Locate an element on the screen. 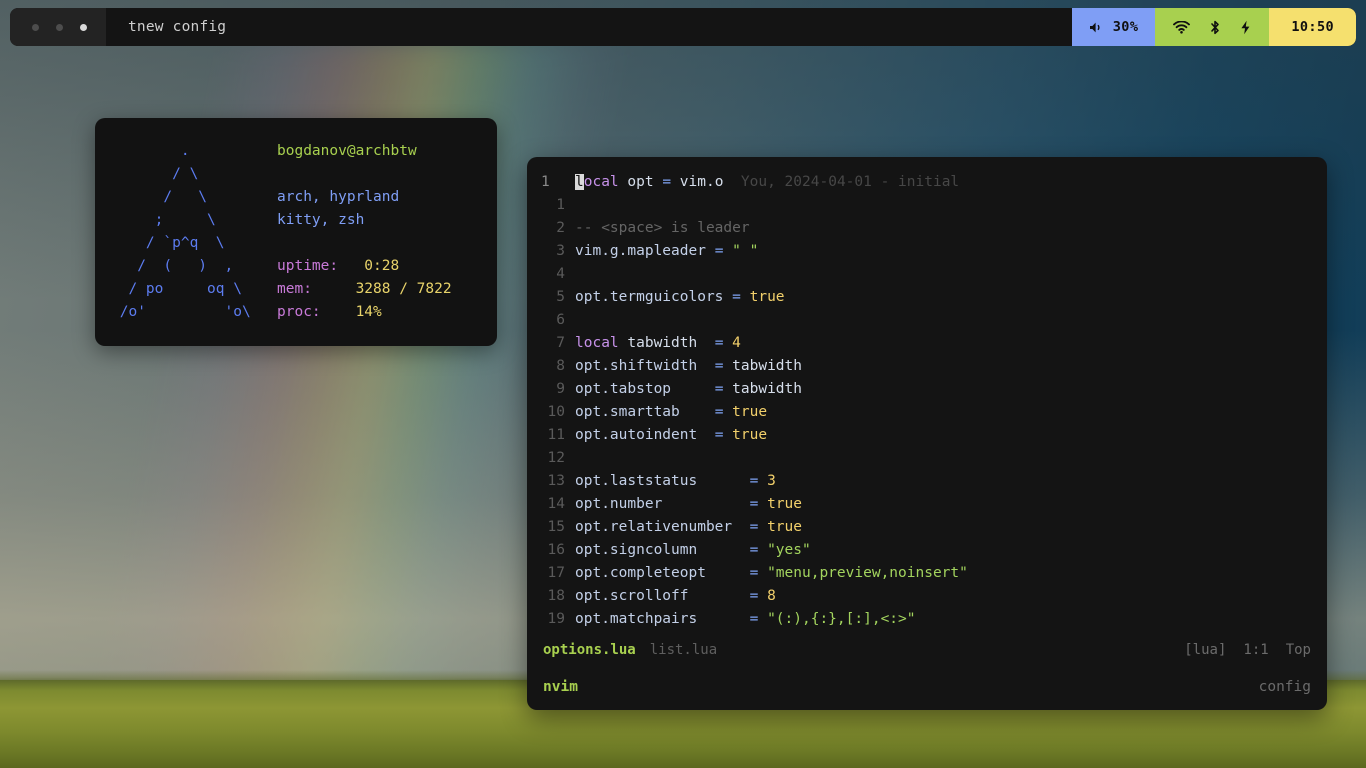 The height and width of the screenshot is (768, 1366). code-token: tabwidth is located at coordinates (767, 389).